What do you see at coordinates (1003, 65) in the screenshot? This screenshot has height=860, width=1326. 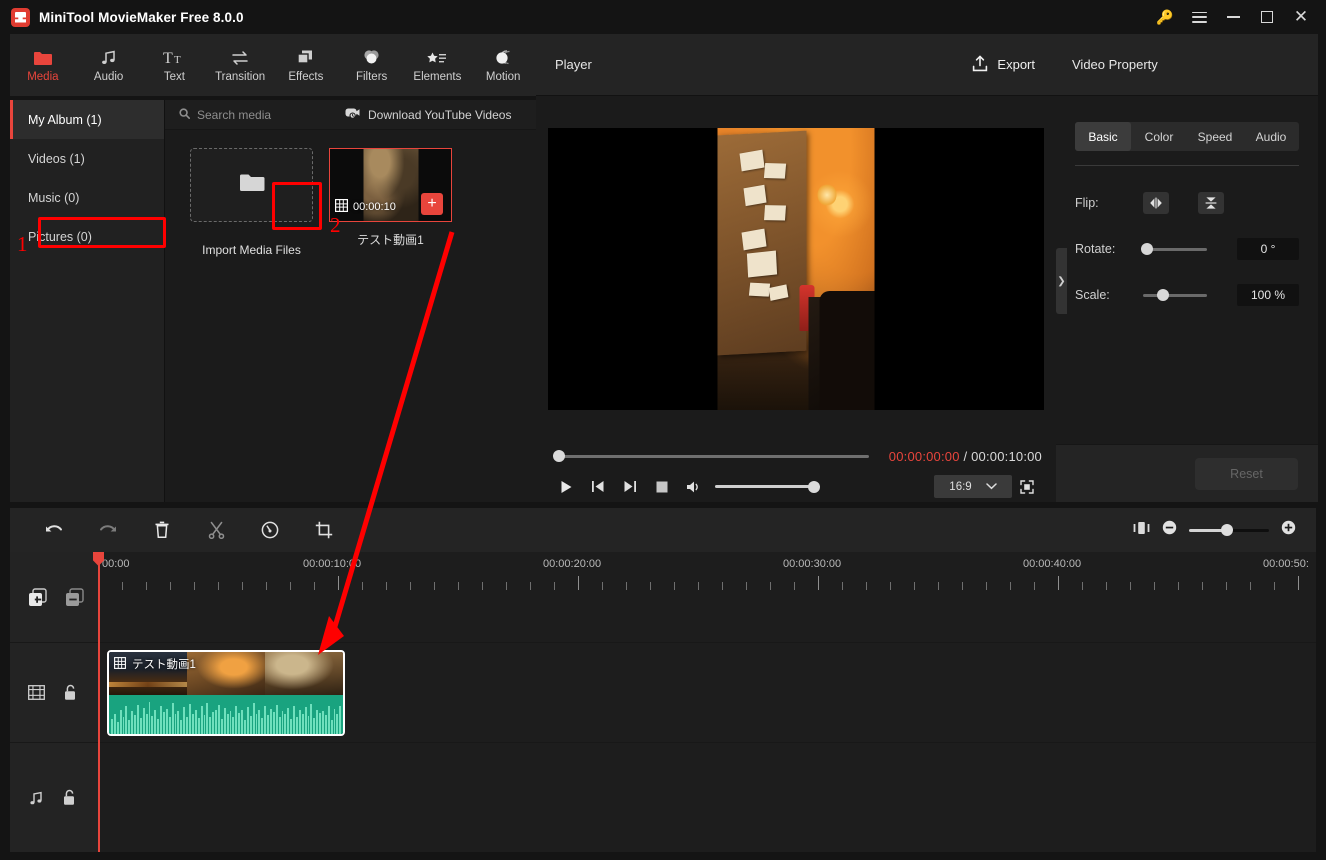 I see `export-button: Export` at bounding box center [1003, 65].